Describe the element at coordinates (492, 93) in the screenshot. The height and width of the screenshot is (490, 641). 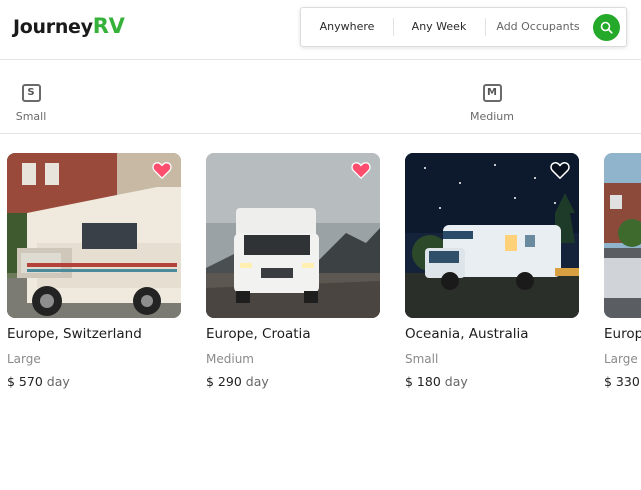
I see `size-badge-medium-icon: M` at that location.